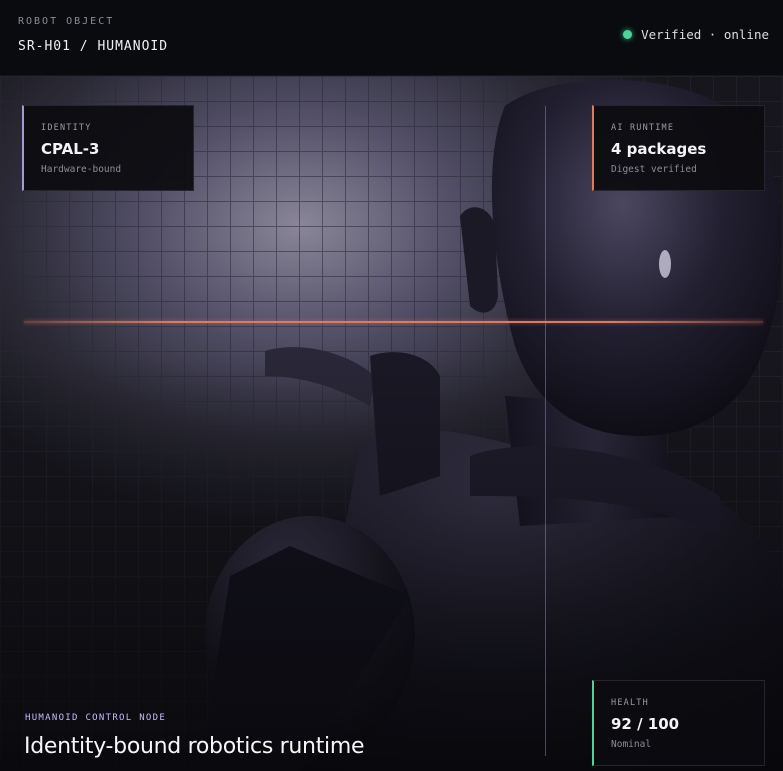 Image resolution: width=783 pixels, height=771 pixels. What do you see at coordinates (630, 703) in the screenshot?
I see `health-label: HEALTH` at bounding box center [630, 703].